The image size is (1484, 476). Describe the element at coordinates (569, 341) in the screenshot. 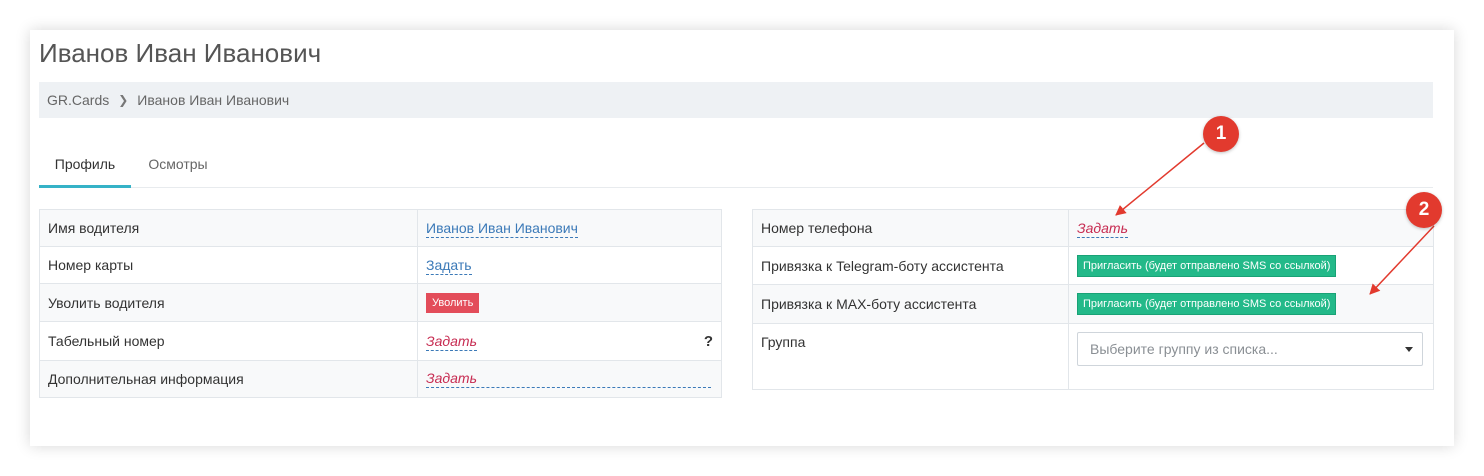

I see `personnel-number-cell: Задать?` at that location.